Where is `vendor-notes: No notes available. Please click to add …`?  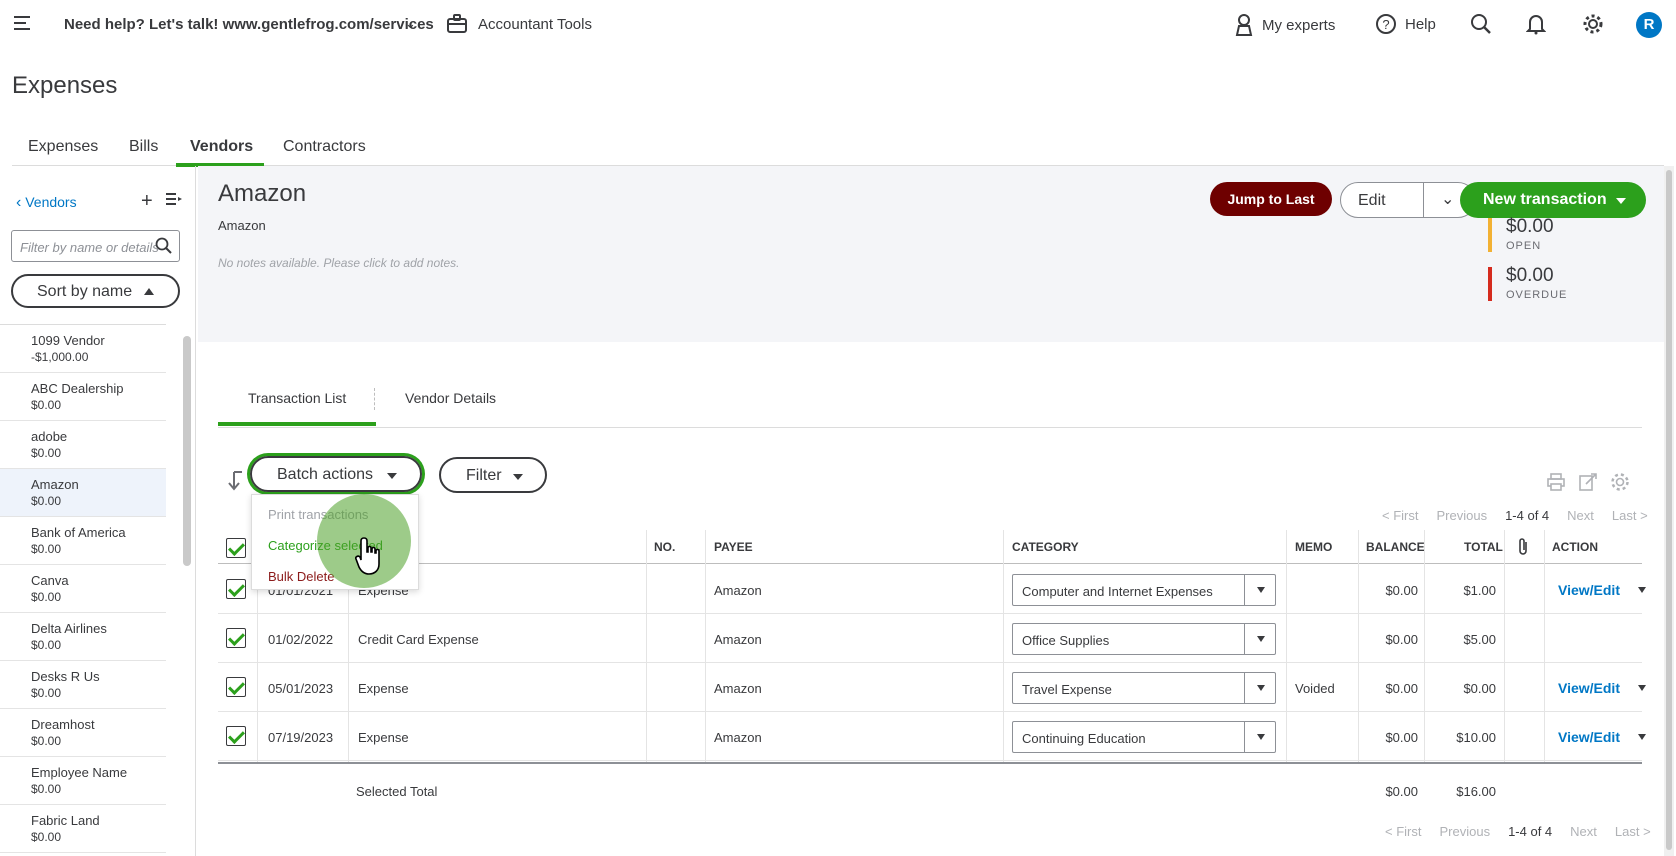 vendor-notes: No notes available. Please click to add … is located at coordinates (338, 263).